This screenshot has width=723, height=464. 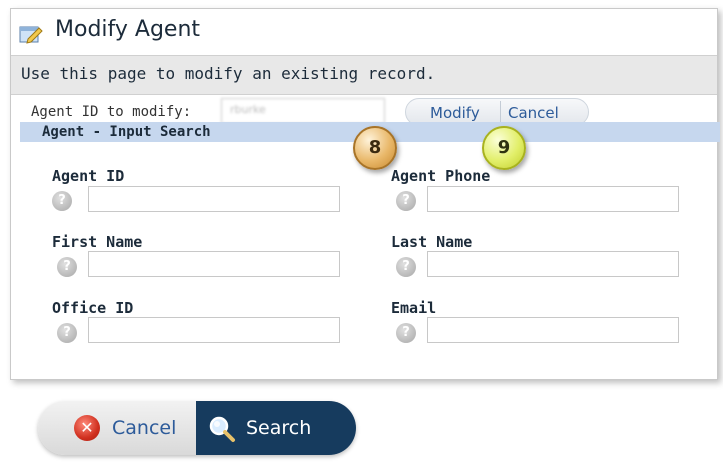 What do you see at coordinates (31, 34) in the screenshot?
I see `edit-document-icon` at bounding box center [31, 34].